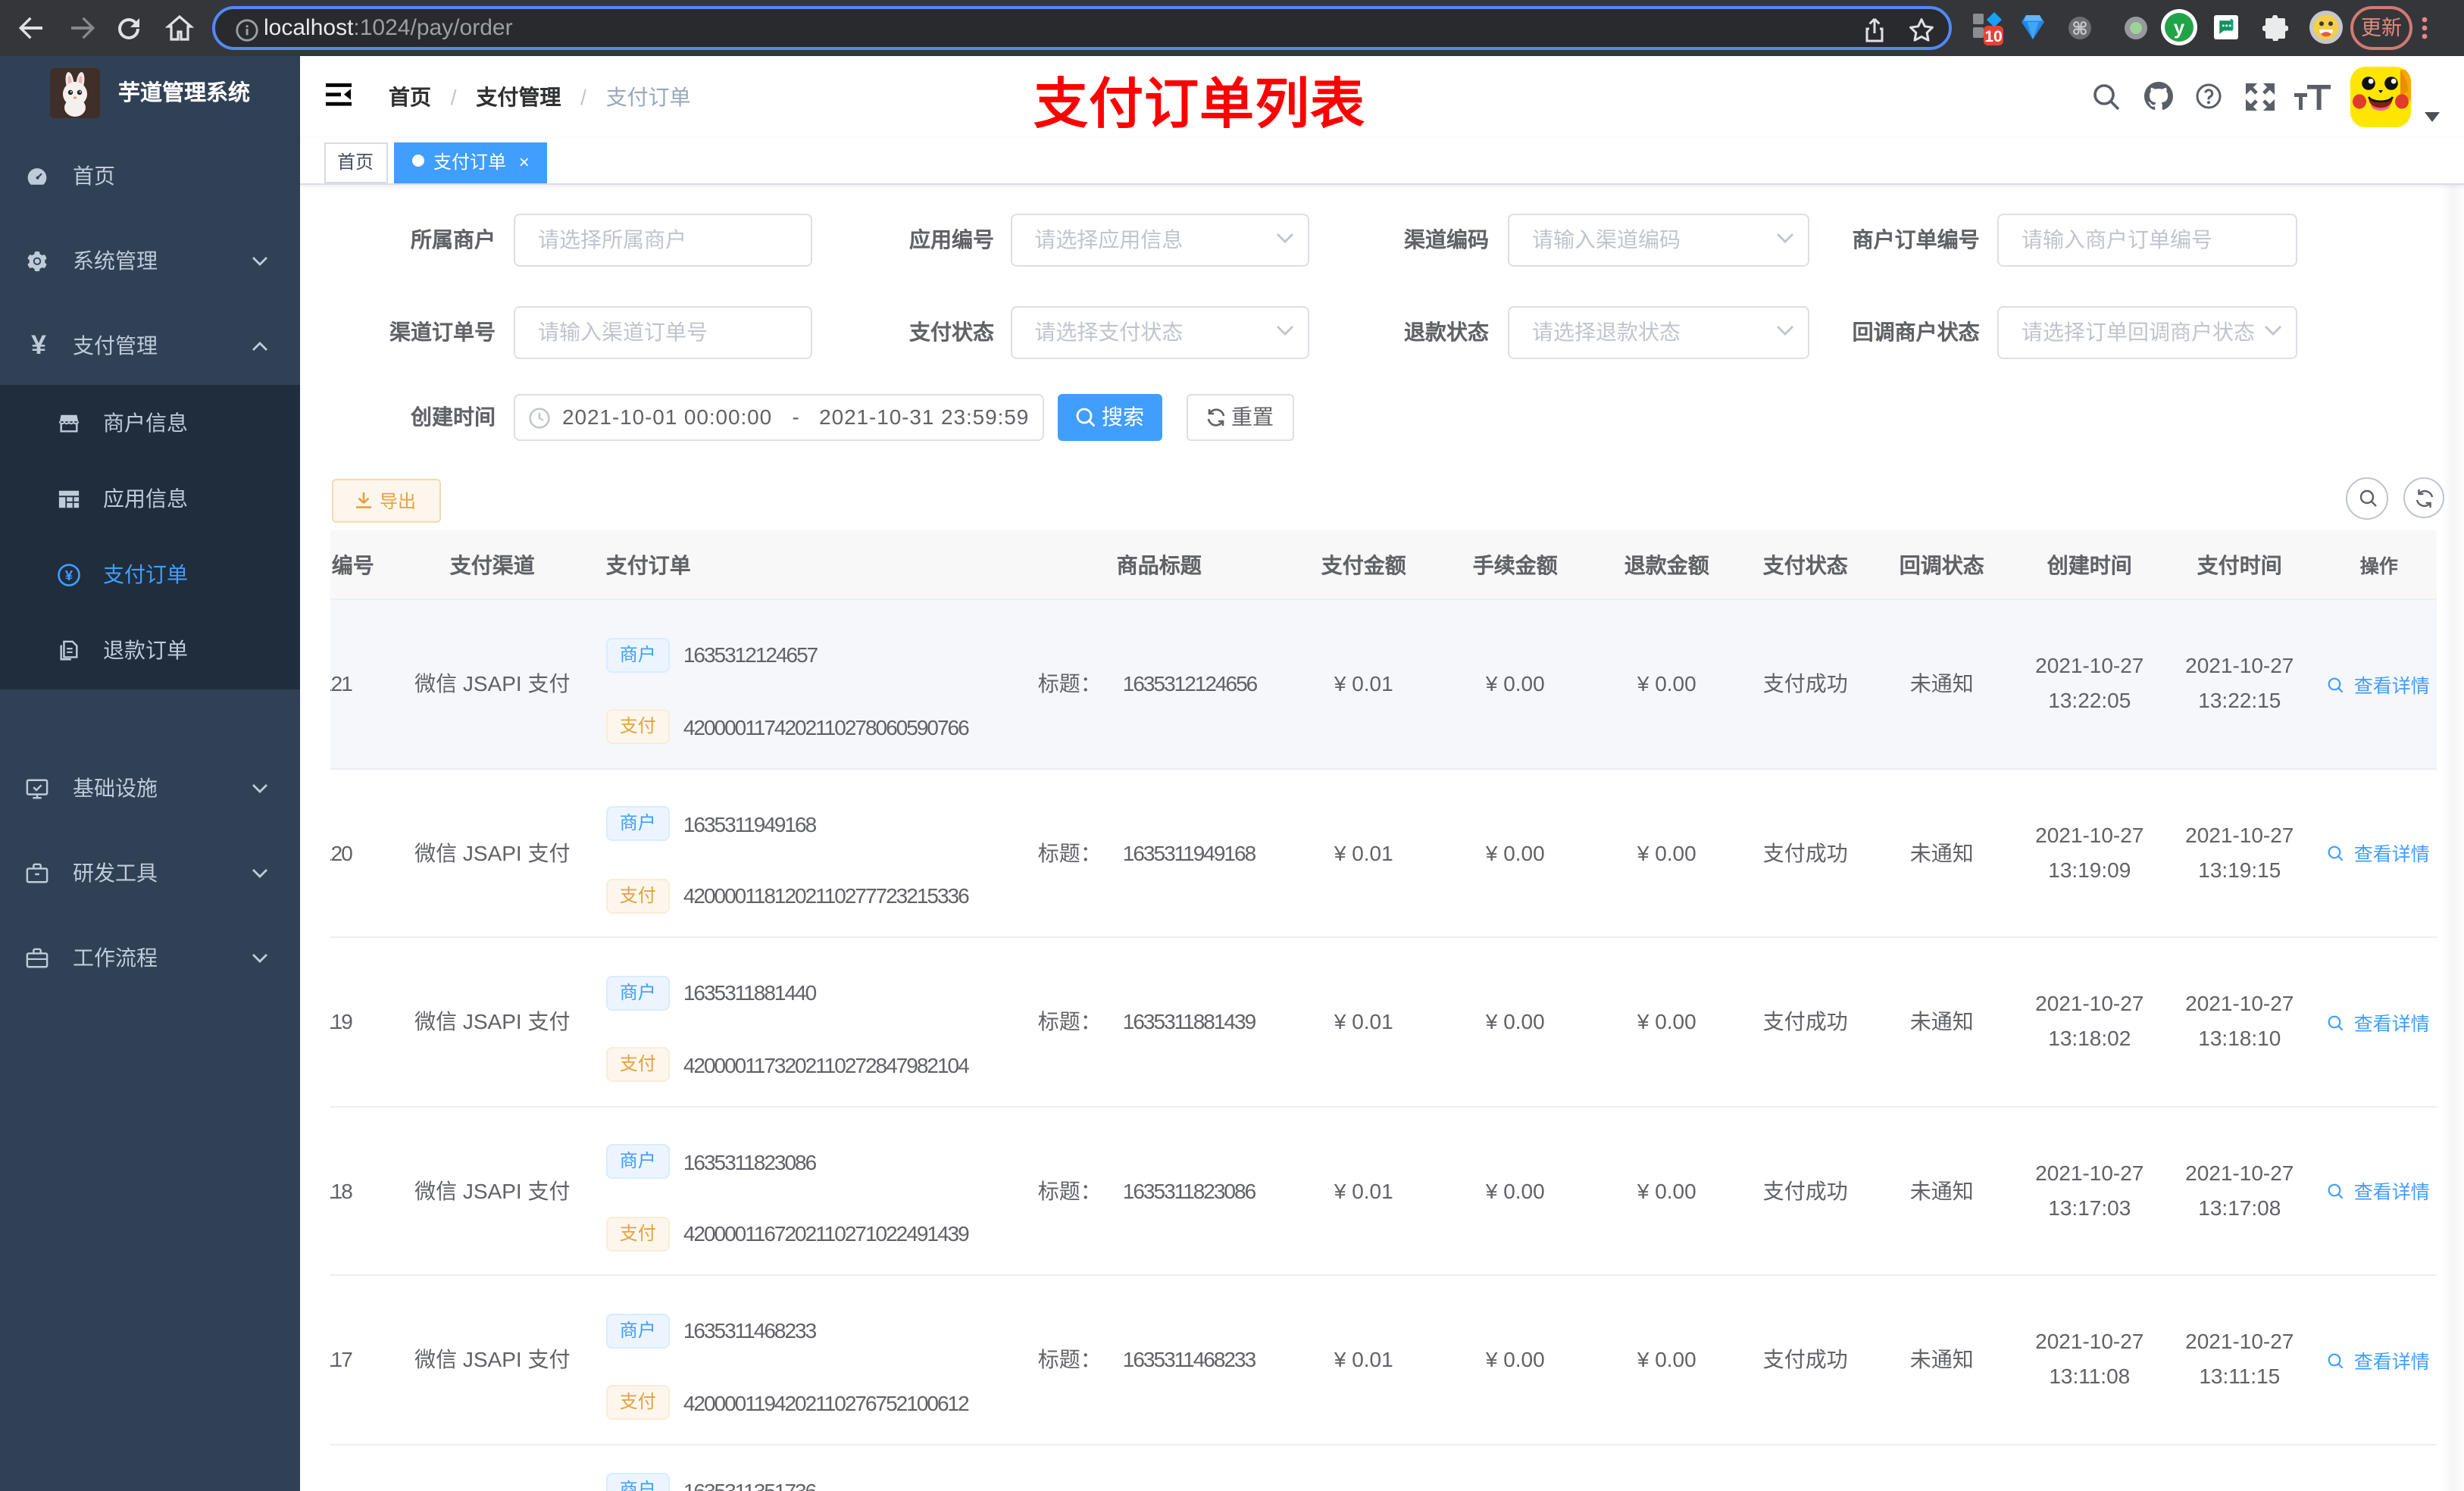  I want to click on svg-text: y, so click(2179, 27).